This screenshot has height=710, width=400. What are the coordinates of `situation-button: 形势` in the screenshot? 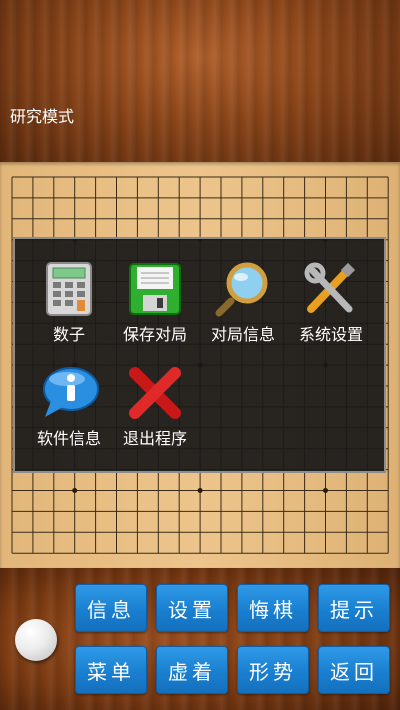 It's located at (273, 670).